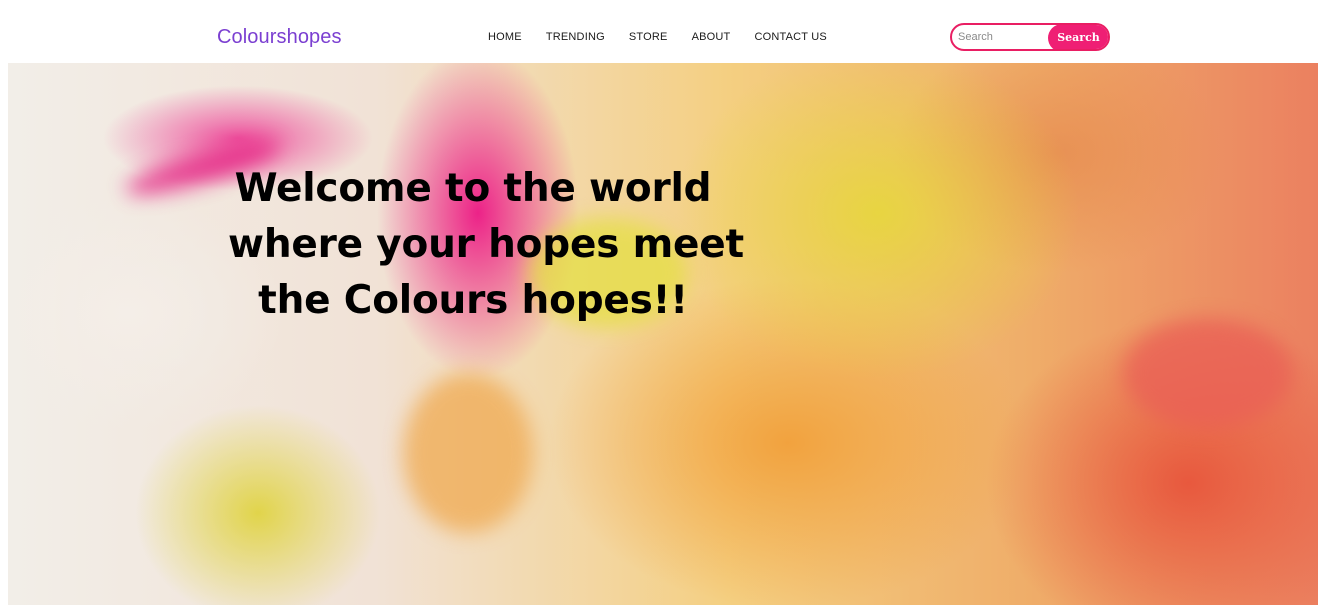 The width and height of the screenshot is (1324, 605). I want to click on search-box: Search, so click(1030, 37).